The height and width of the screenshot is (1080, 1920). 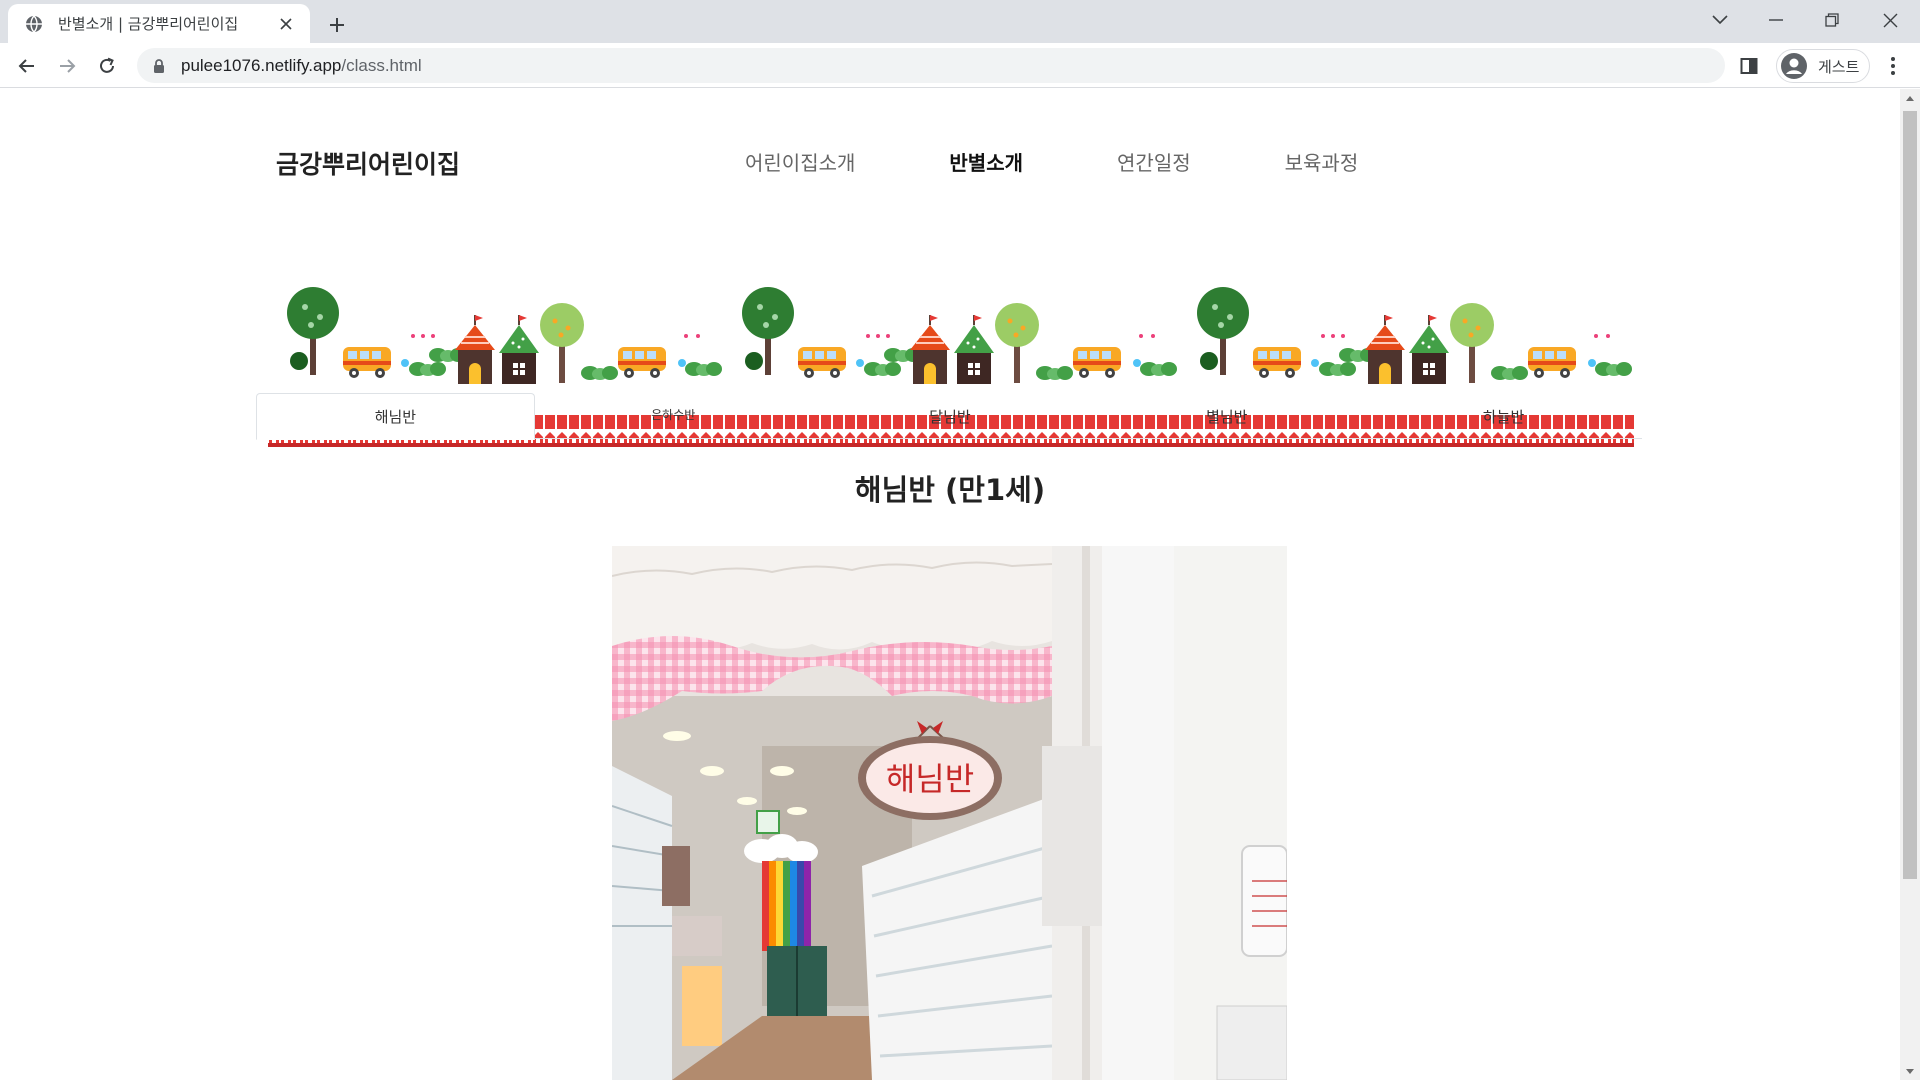 I want to click on restore-button, so click(x=1832, y=20).